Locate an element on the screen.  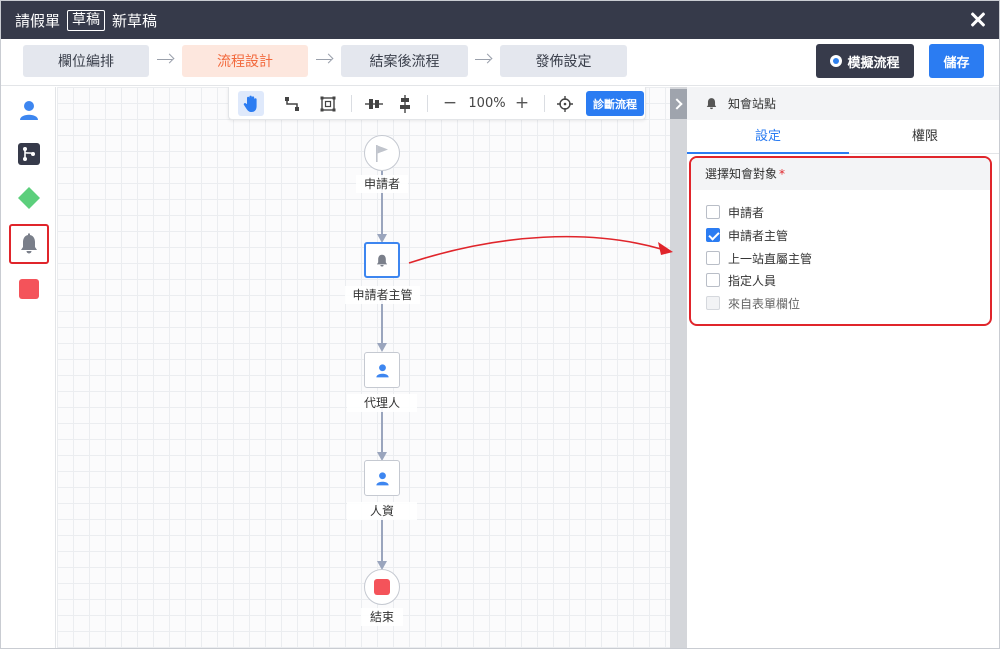
center-view-button is located at coordinates (565, 103).